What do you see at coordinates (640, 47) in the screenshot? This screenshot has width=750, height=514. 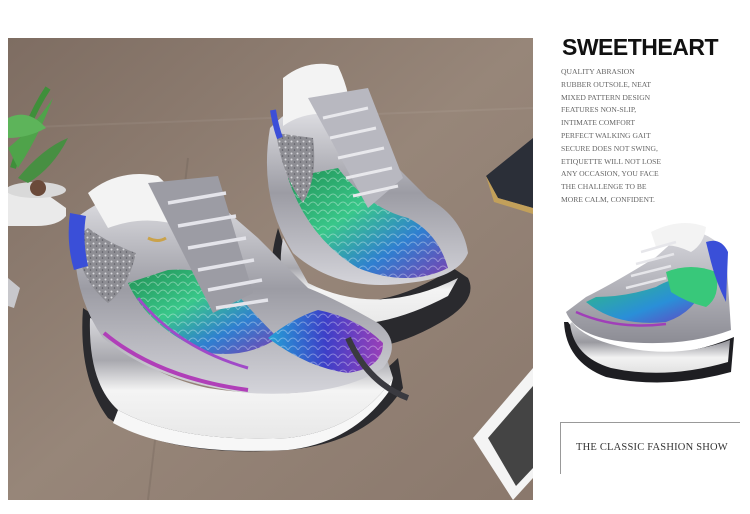 I see `product-title: SWEETHEART` at bounding box center [640, 47].